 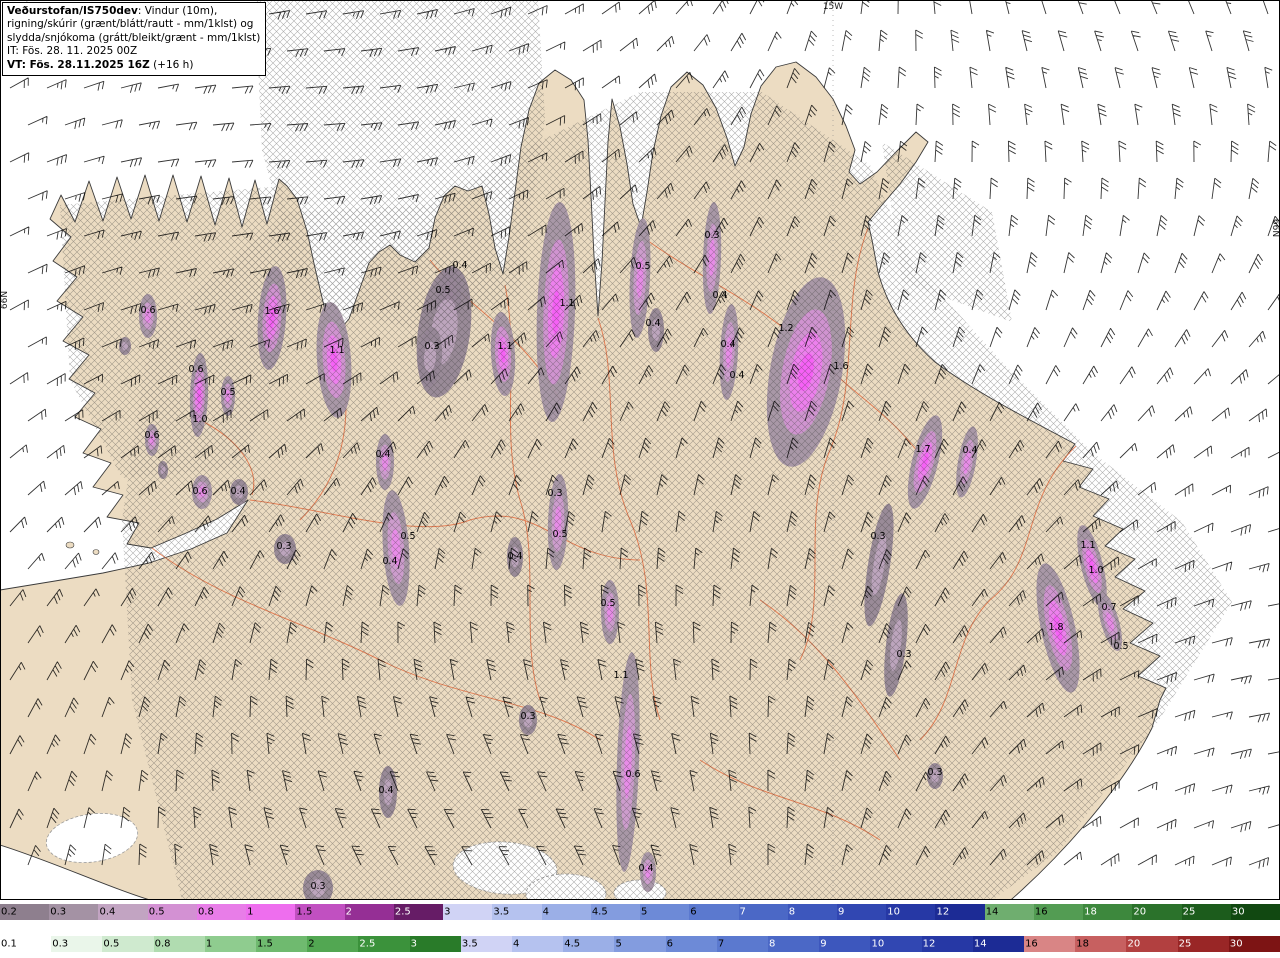 I want to click on colorbar-cell-label: 0.1, so click(x=9, y=944).